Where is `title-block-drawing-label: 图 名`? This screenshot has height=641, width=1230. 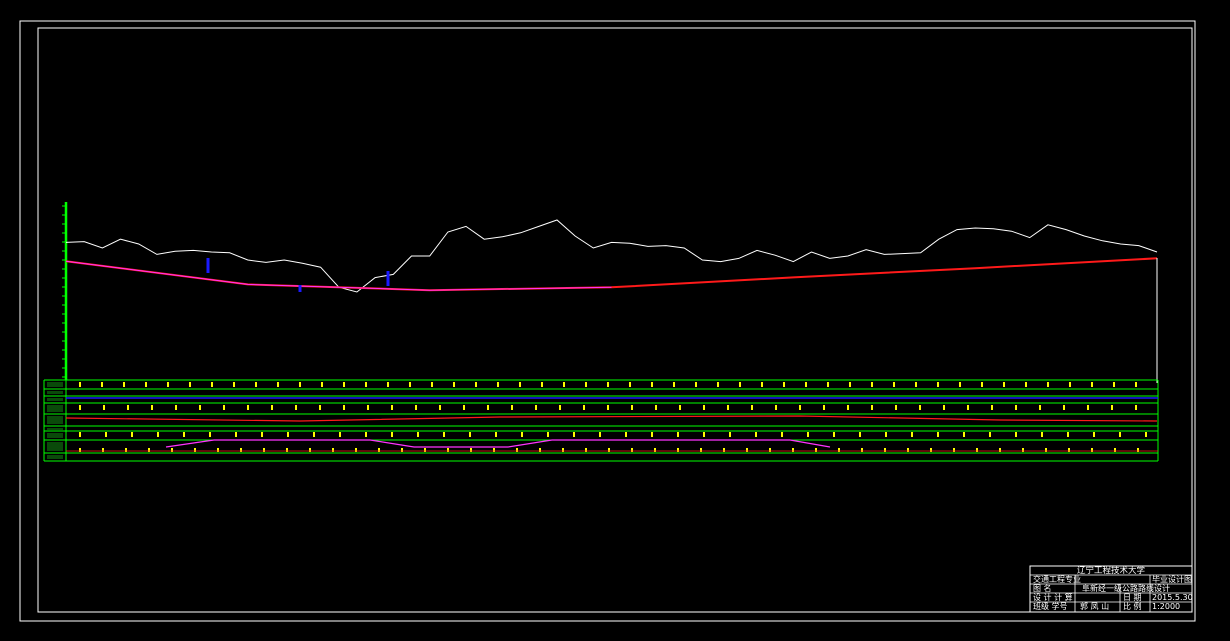 title-block-drawing-label: 图 名 is located at coordinates (1042, 588).